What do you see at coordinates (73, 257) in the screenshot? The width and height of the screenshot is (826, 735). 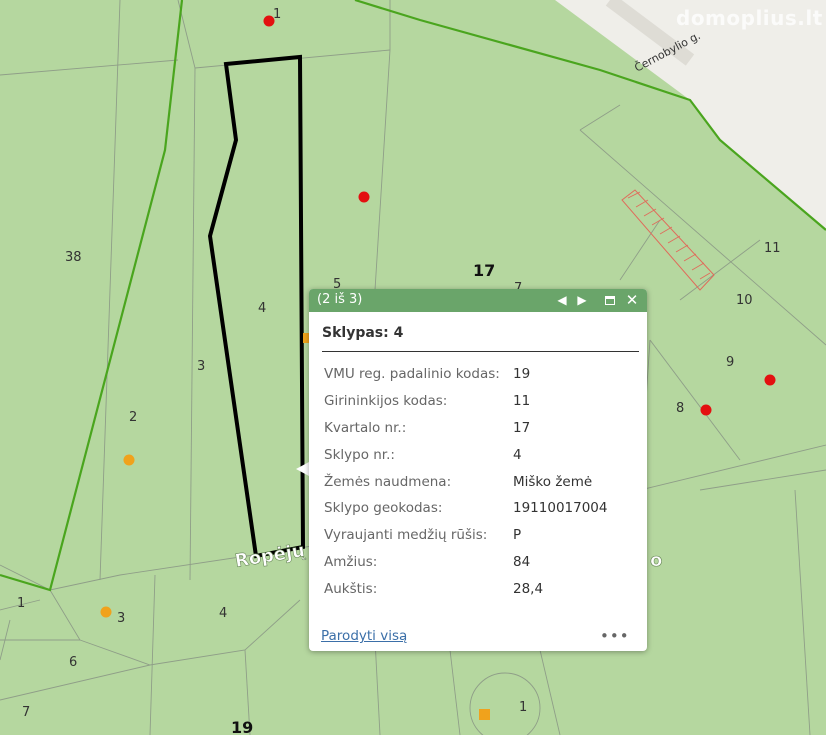 I see `parcel-label: 38` at bounding box center [73, 257].